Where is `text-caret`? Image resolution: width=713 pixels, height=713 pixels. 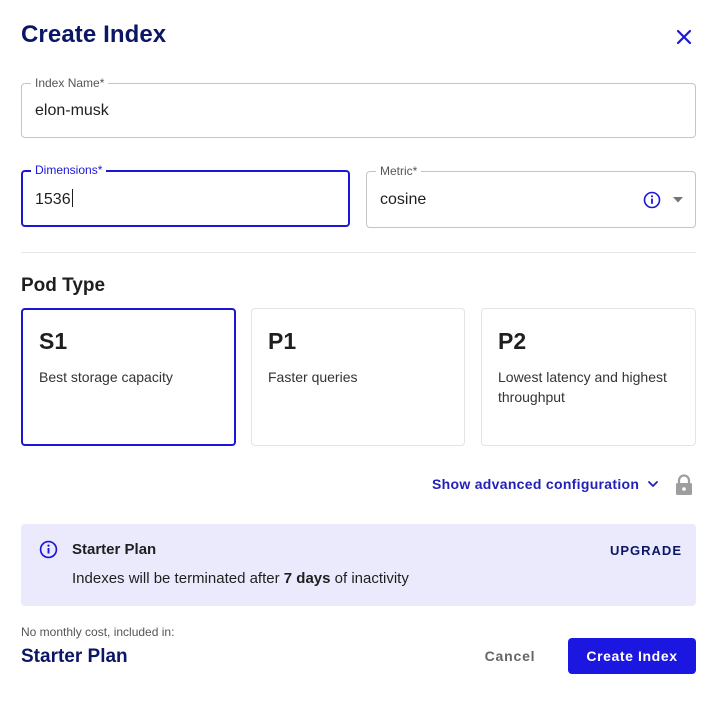
text-caret is located at coordinates (72, 197).